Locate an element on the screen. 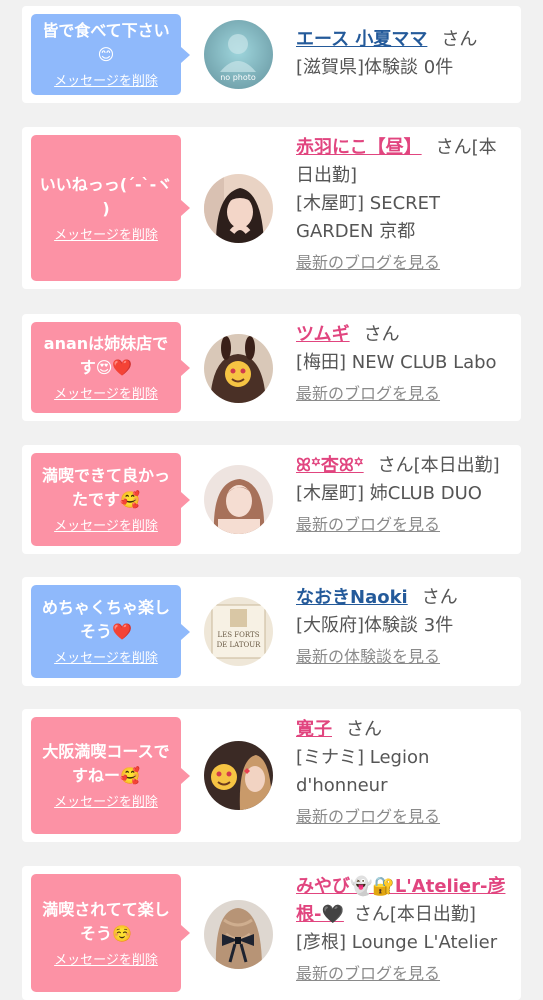 The image size is (543, 1000). message-text: 大阪満喫コースですねー🥰 is located at coordinates (106, 763).